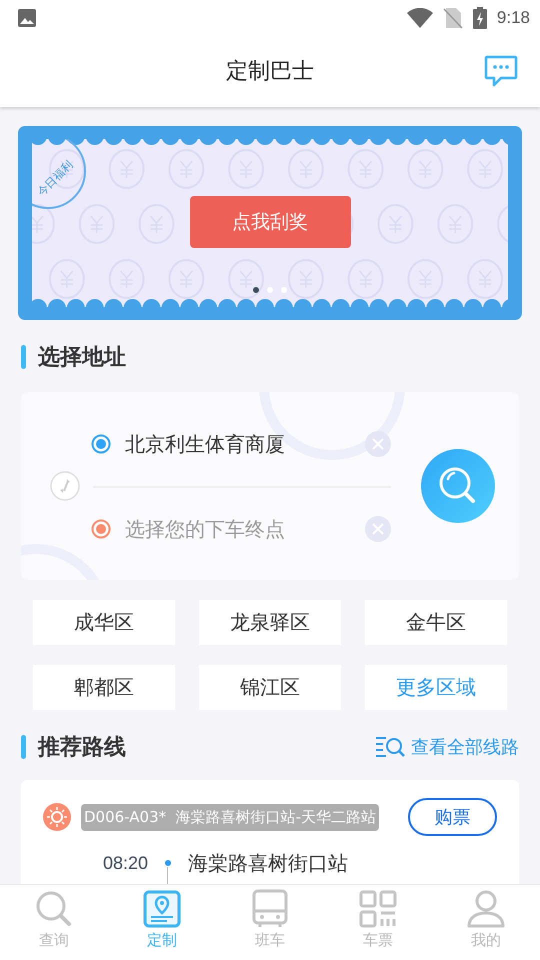 The image size is (540, 960). I want to click on district-button: 郫都区, so click(104, 687).